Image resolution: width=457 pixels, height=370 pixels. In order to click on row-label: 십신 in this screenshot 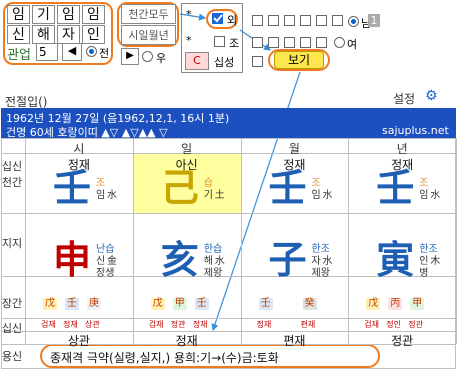, I will do `click(12, 166)`.